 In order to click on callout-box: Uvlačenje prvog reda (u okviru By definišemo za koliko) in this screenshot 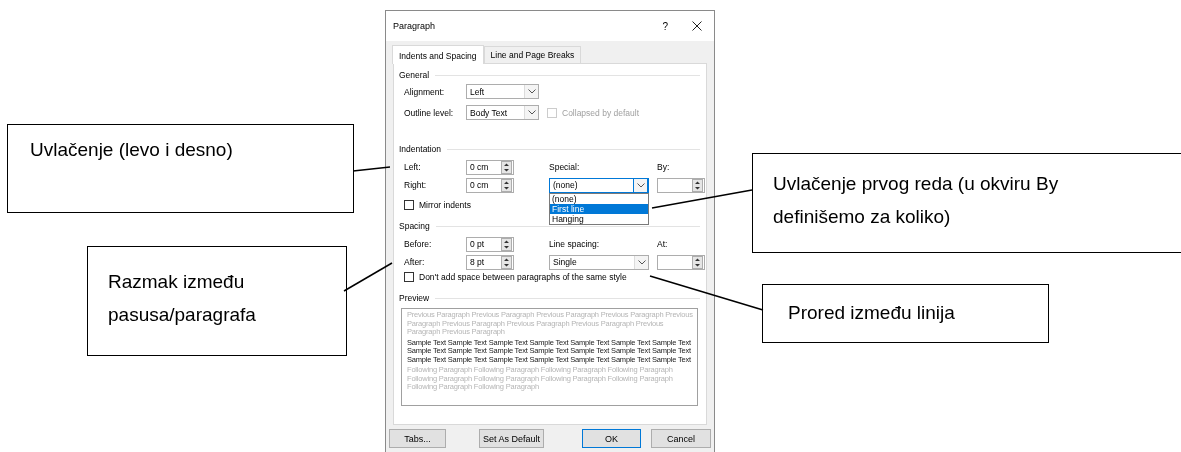, I will do `click(966, 203)`.